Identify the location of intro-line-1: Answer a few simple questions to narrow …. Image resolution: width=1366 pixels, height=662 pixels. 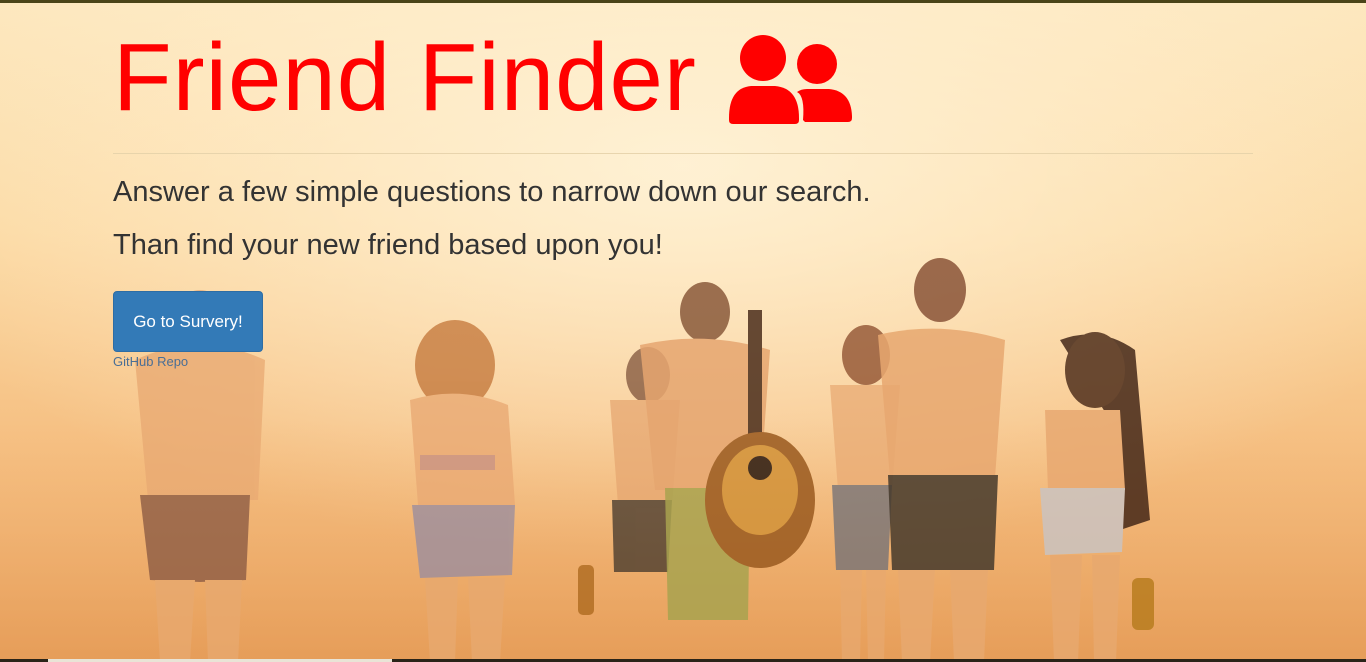
(492, 192).